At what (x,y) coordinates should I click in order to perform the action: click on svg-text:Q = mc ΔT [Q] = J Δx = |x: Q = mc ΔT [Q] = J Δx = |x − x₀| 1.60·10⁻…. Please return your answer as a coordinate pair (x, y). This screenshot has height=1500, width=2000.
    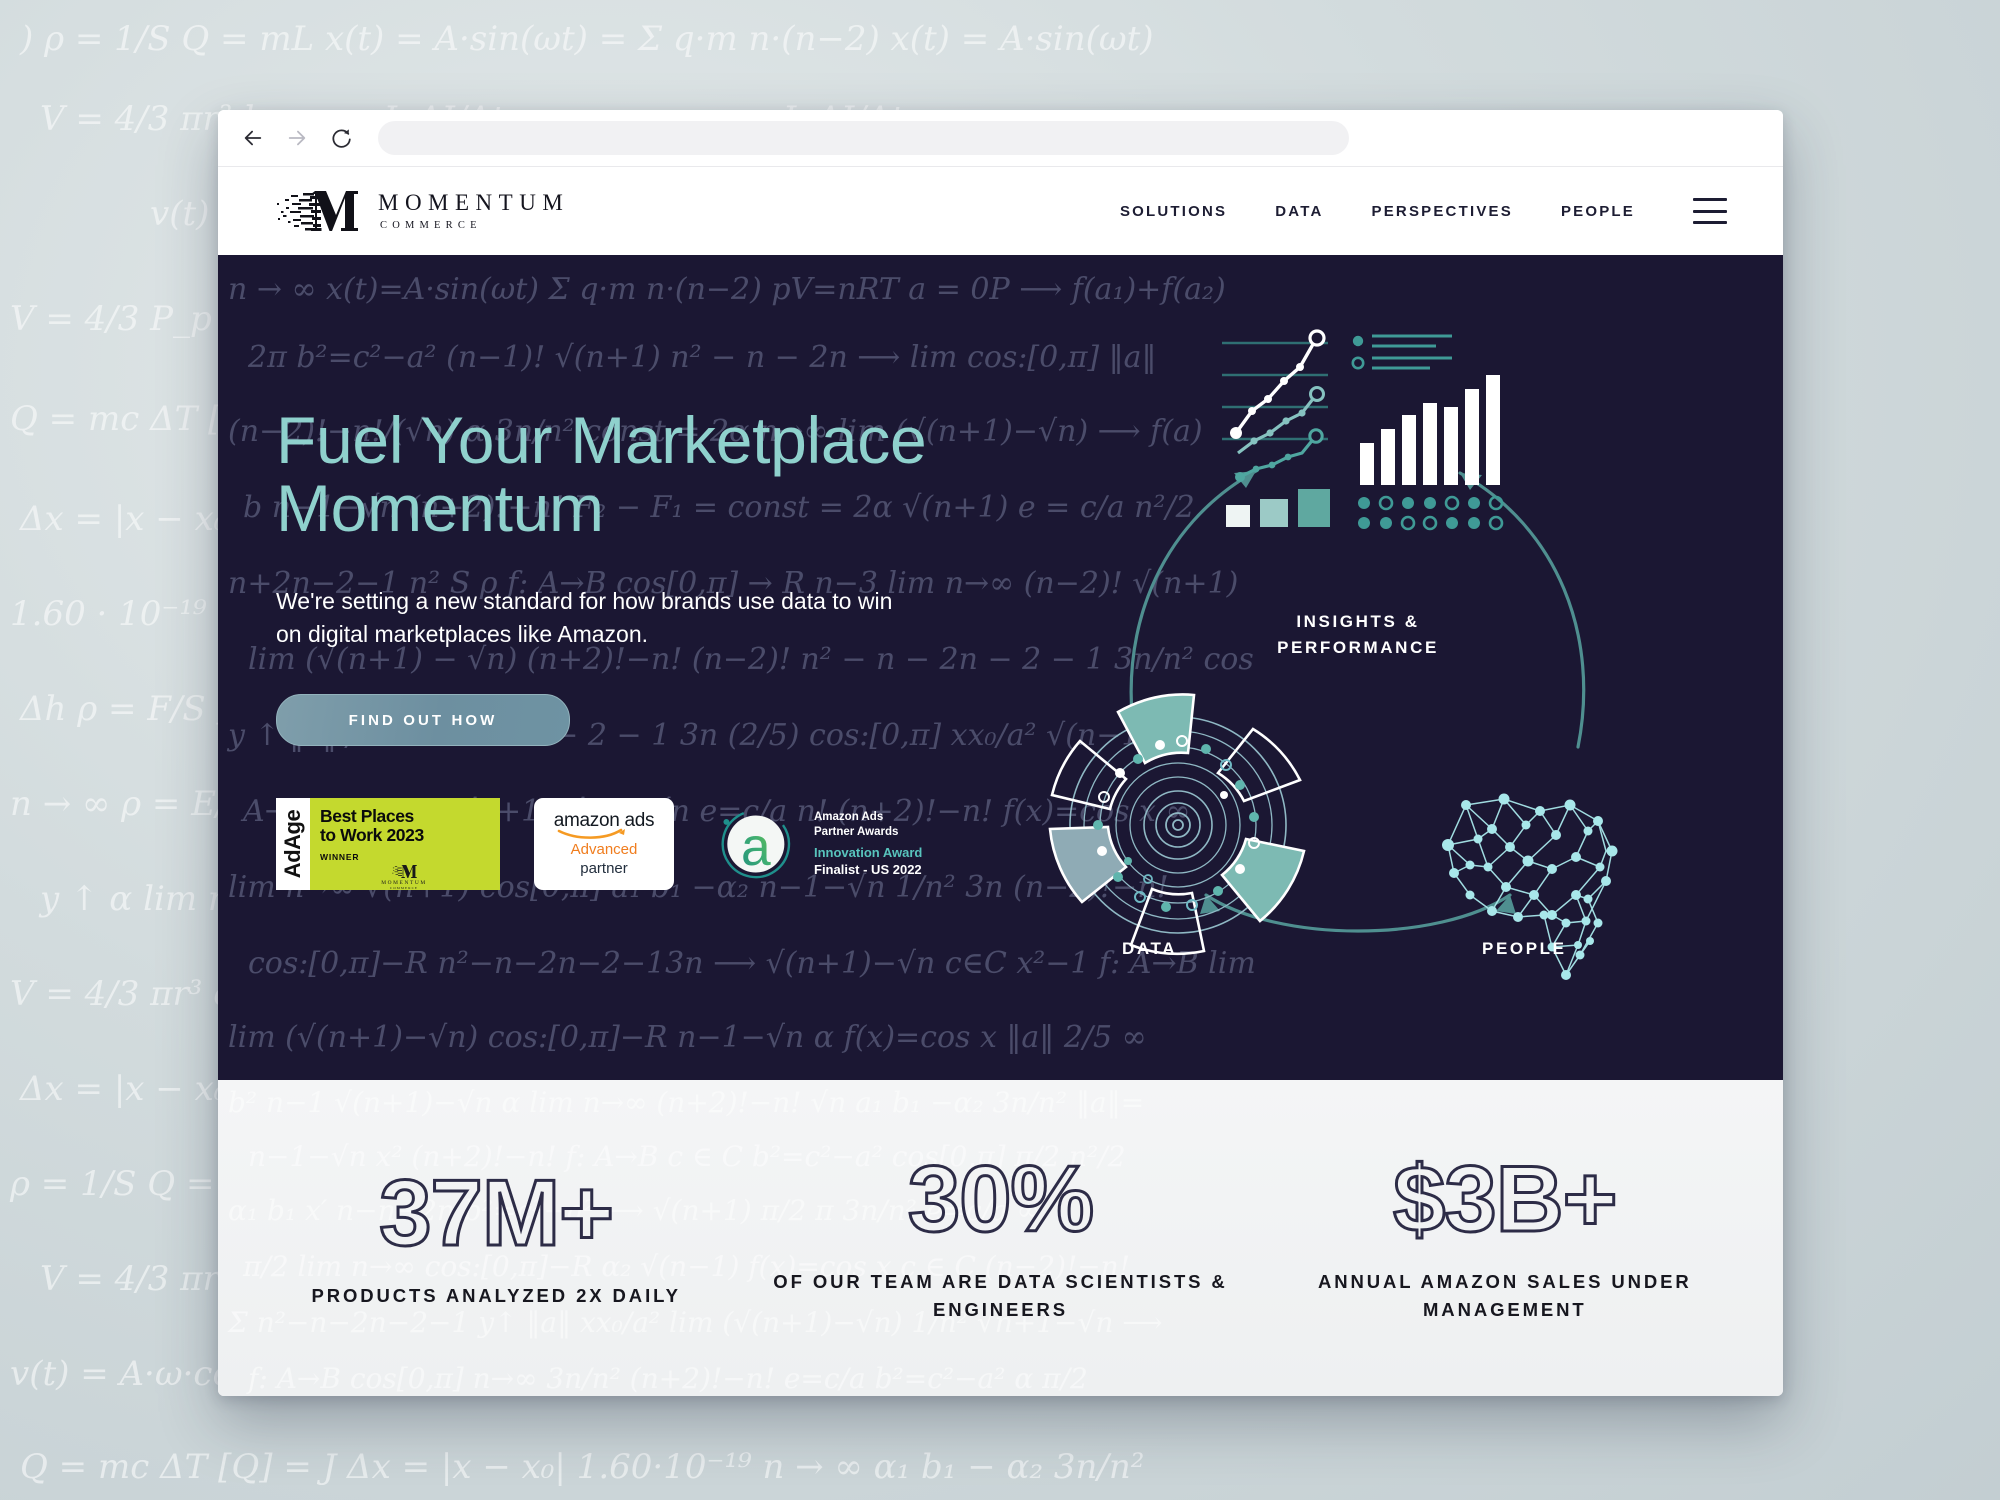
    Looking at the image, I should click on (582, 1467).